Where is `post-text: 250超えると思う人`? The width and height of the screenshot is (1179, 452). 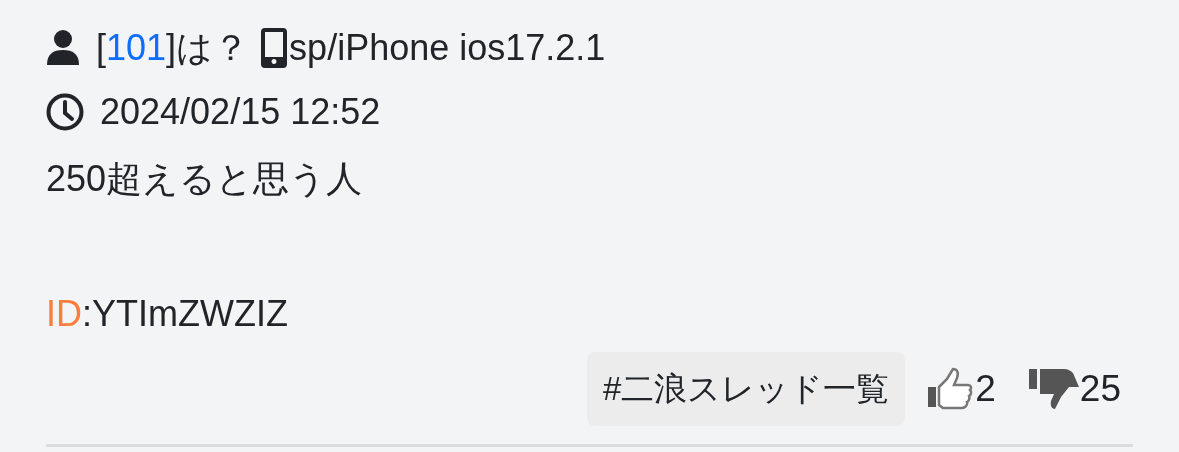 post-text: 250超えると思う人 is located at coordinates (204, 178).